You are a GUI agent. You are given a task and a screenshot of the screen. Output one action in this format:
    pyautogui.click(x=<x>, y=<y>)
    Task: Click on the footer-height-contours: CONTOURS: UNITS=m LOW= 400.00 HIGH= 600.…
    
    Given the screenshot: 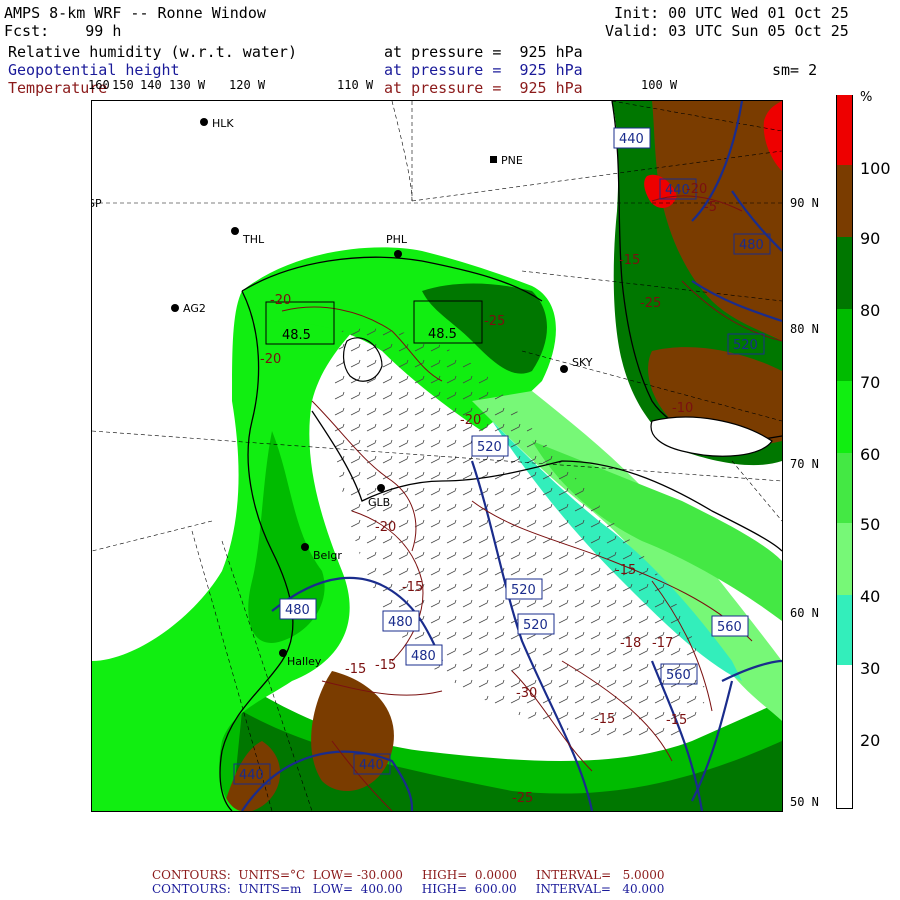 What is the action you would take?
    pyautogui.click(x=408, y=889)
    